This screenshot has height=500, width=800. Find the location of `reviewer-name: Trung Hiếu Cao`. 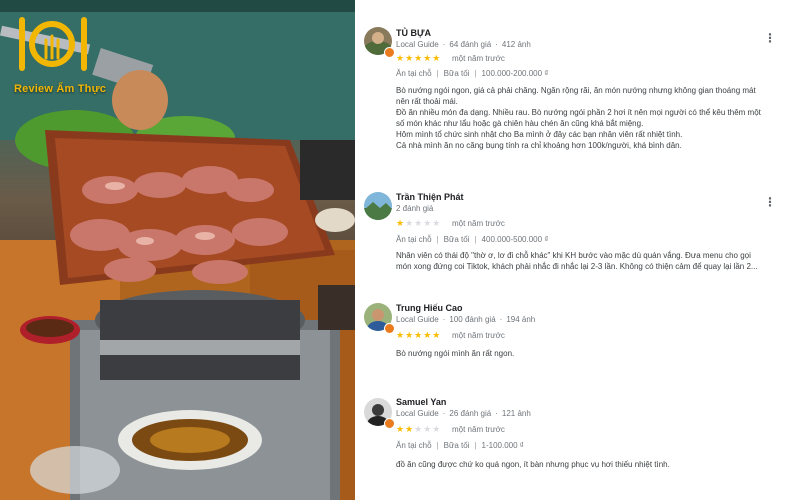

reviewer-name: Trung Hiếu Cao is located at coordinates (429, 308).